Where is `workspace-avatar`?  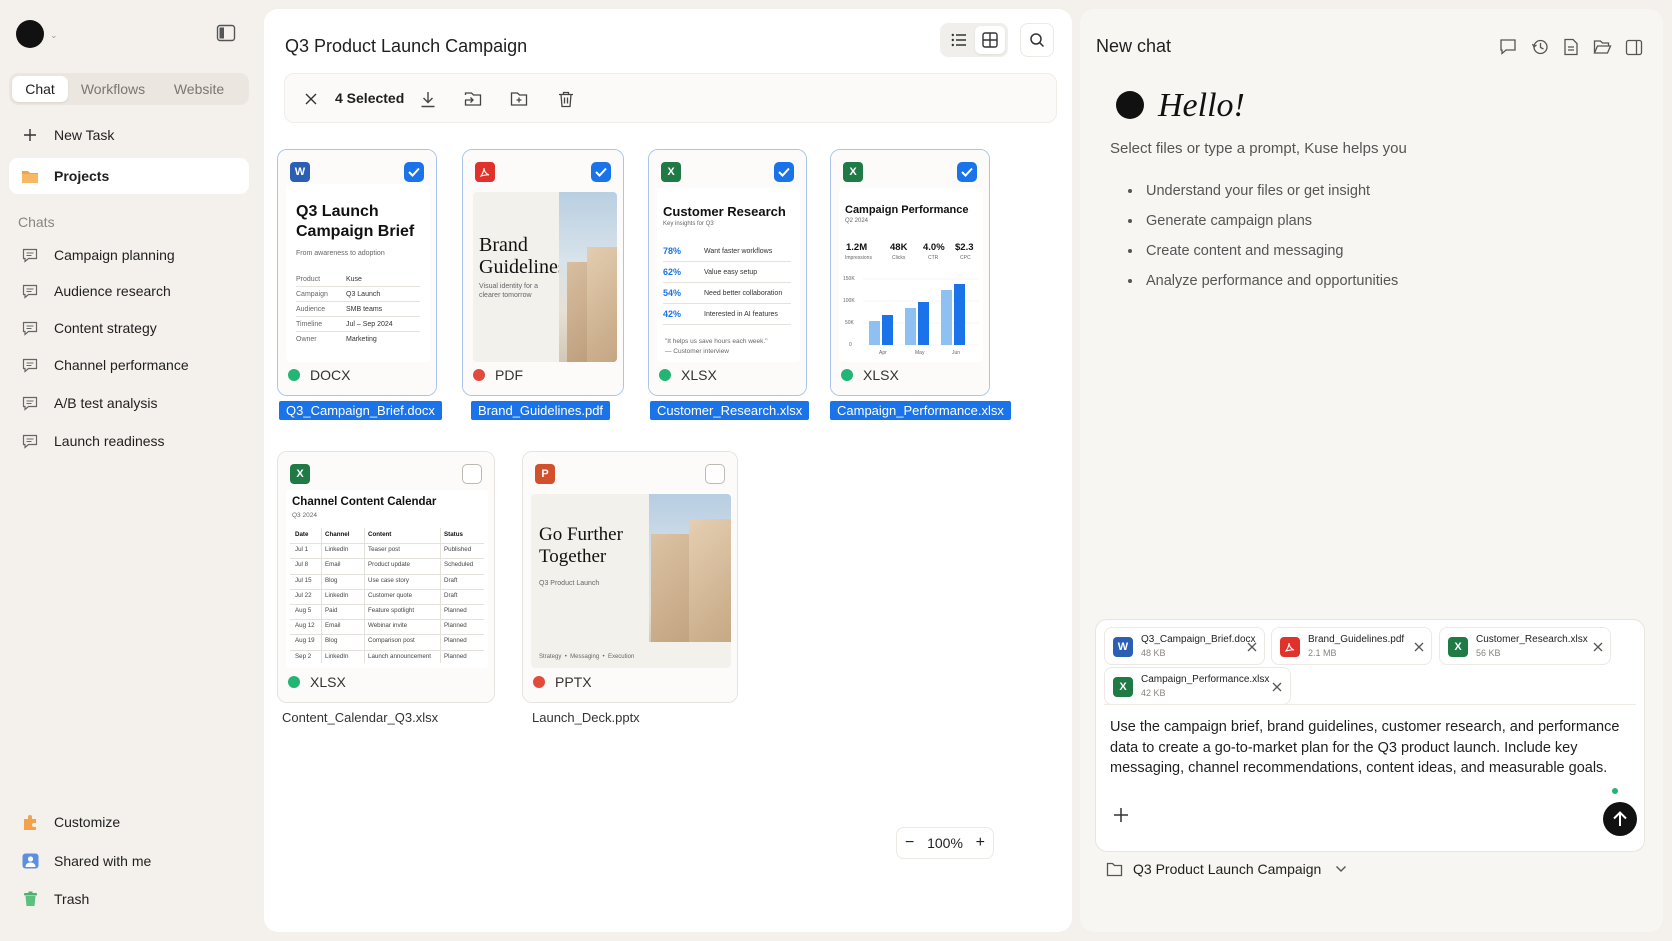
workspace-avatar is located at coordinates (30, 34).